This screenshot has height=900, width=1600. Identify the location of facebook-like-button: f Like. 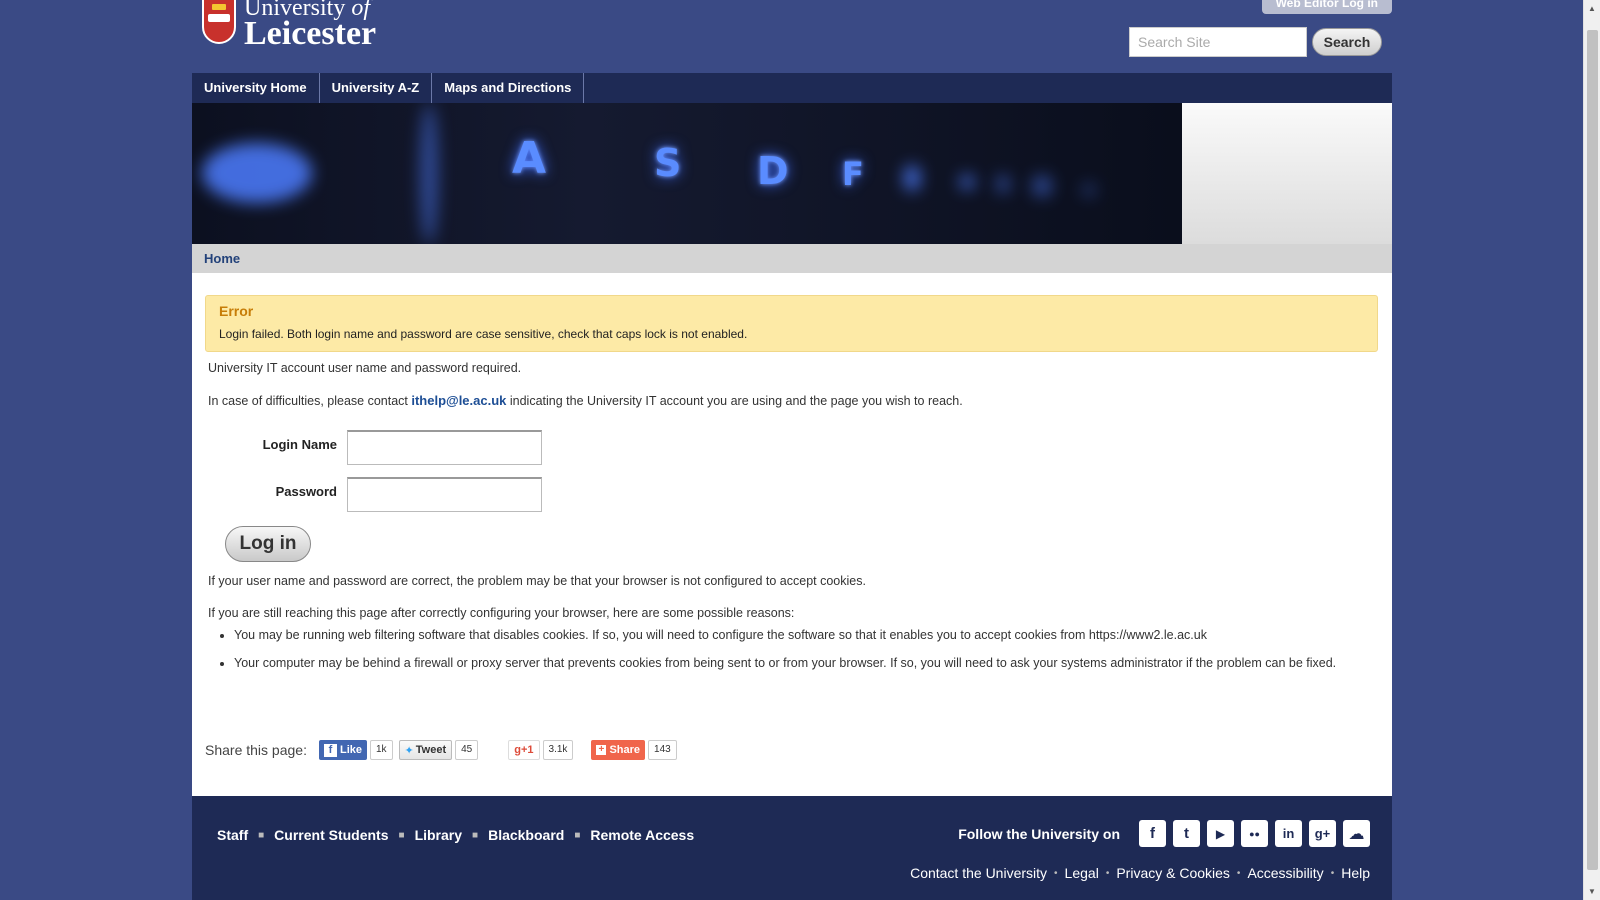
(342, 750).